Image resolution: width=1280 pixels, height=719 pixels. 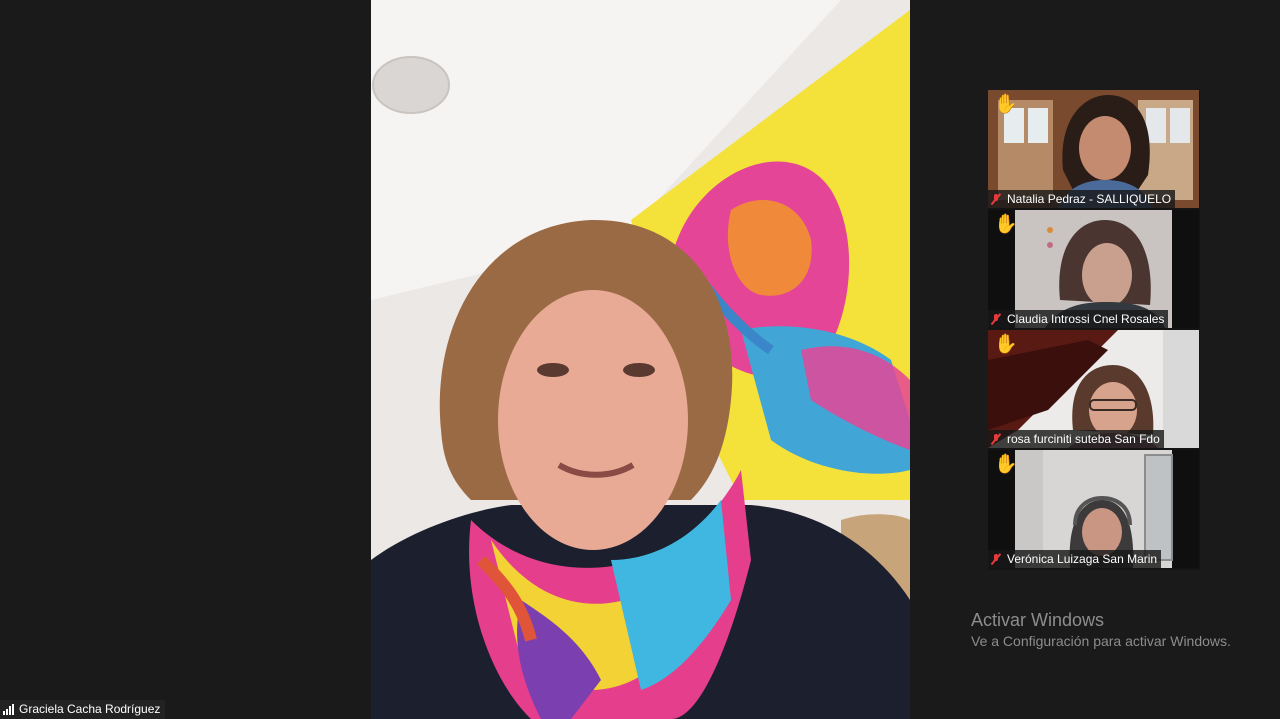 What do you see at coordinates (1038, 620) in the screenshot?
I see `watermark-title: Activar Windows` at bounding box center [1038, 620].